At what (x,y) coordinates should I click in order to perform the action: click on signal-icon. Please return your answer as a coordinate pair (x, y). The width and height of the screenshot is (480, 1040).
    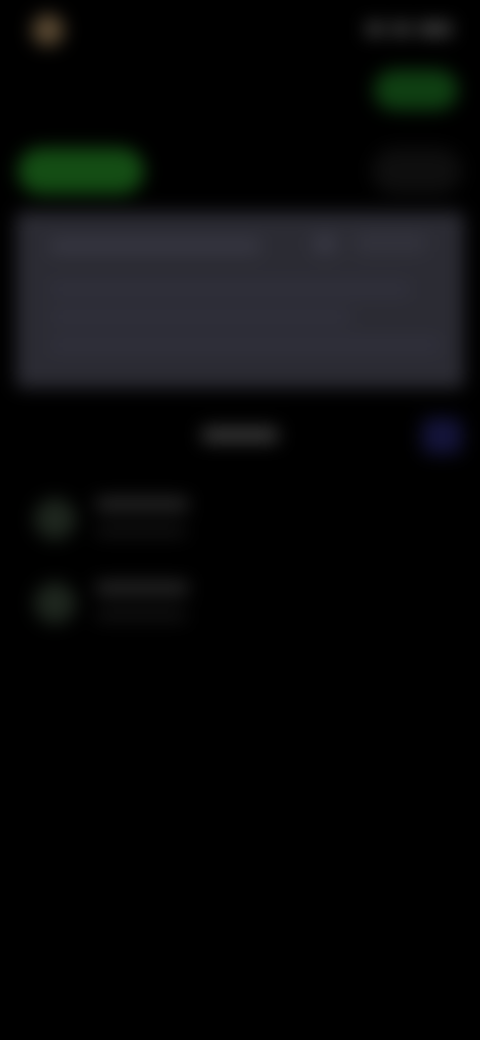
    Looking at the image, I should click on (375, 29).